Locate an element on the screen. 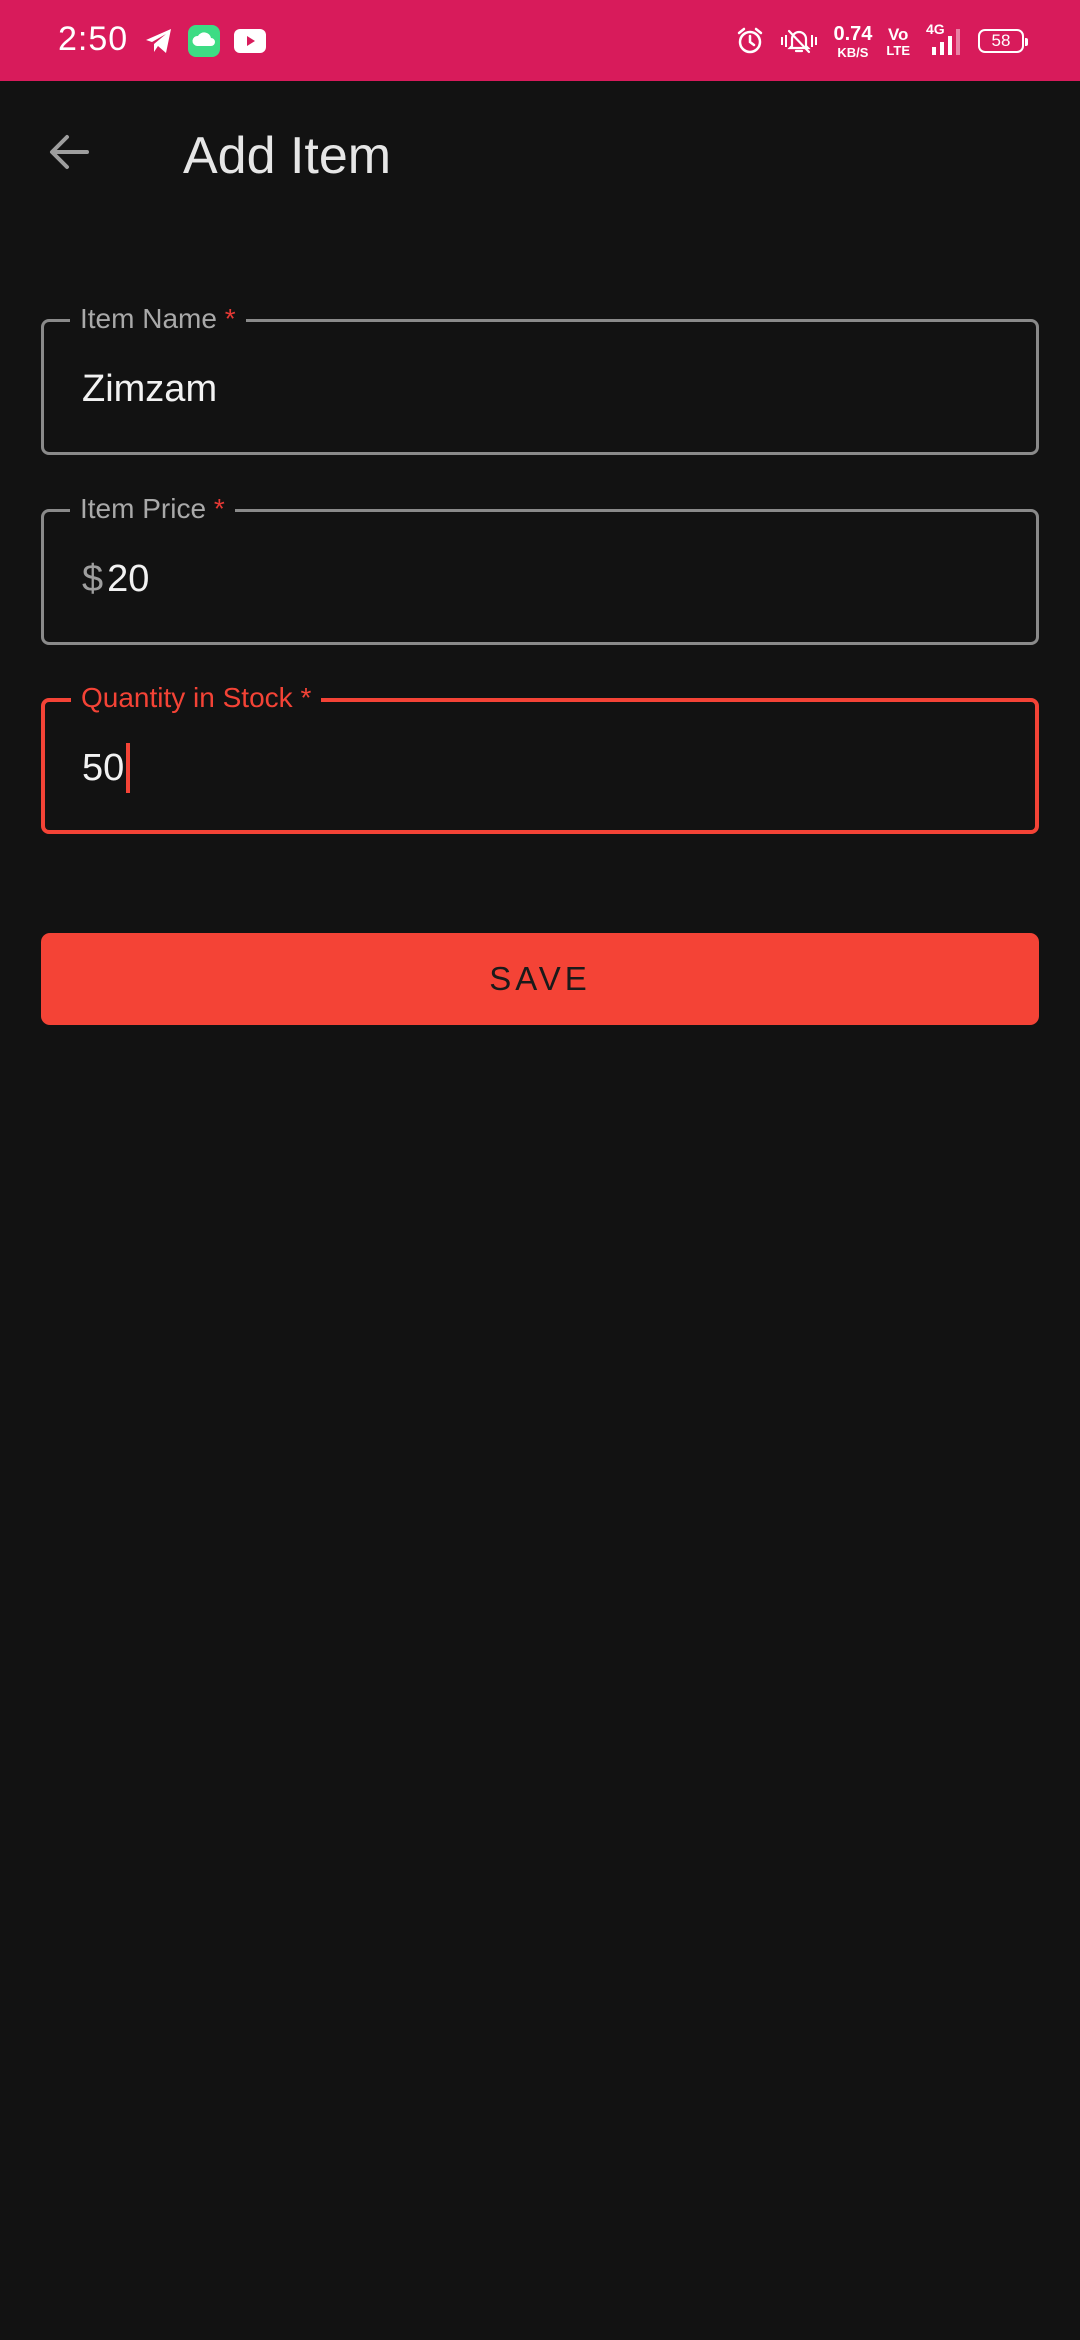 This screenshot has width=1080, height=2340. item-name-label-text: Item Name is located at coordinates (148, 318).